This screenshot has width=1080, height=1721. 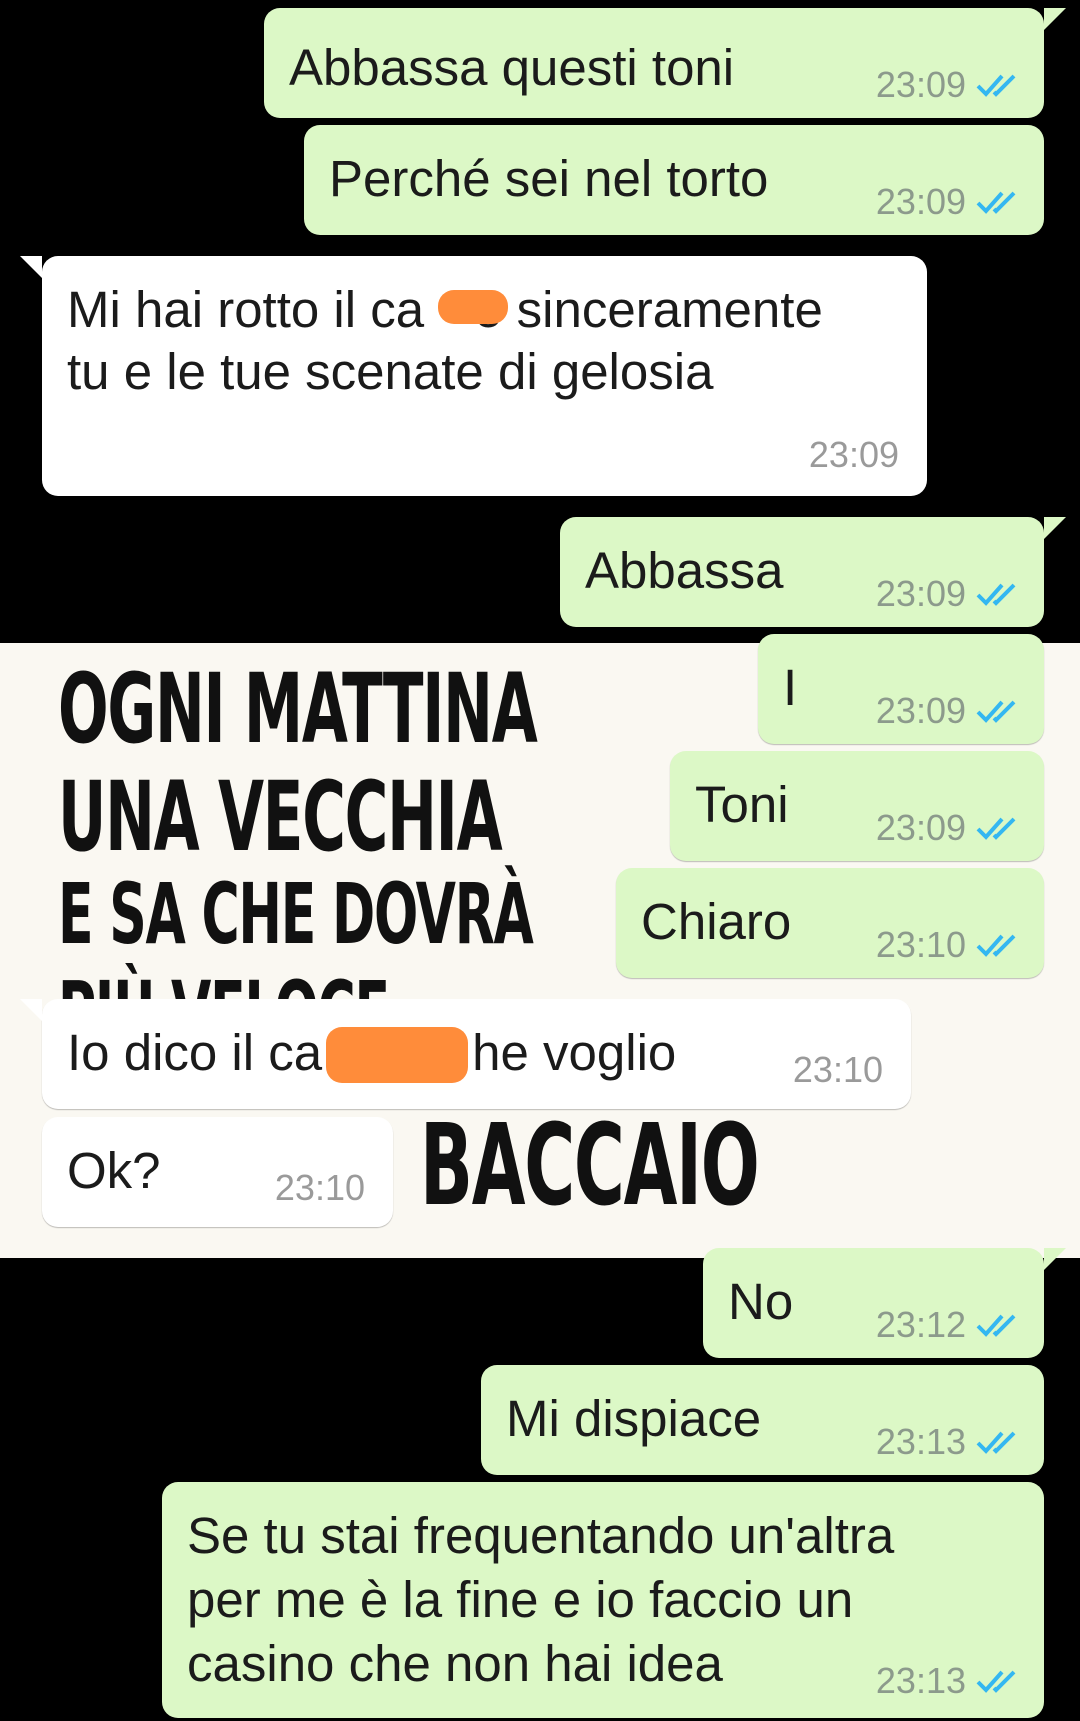 What do you see at coordinates (296, 914) in the screenshot?
I see `banner-line: E SA CHE DOVRÀ` at bounding box center [296, 914].